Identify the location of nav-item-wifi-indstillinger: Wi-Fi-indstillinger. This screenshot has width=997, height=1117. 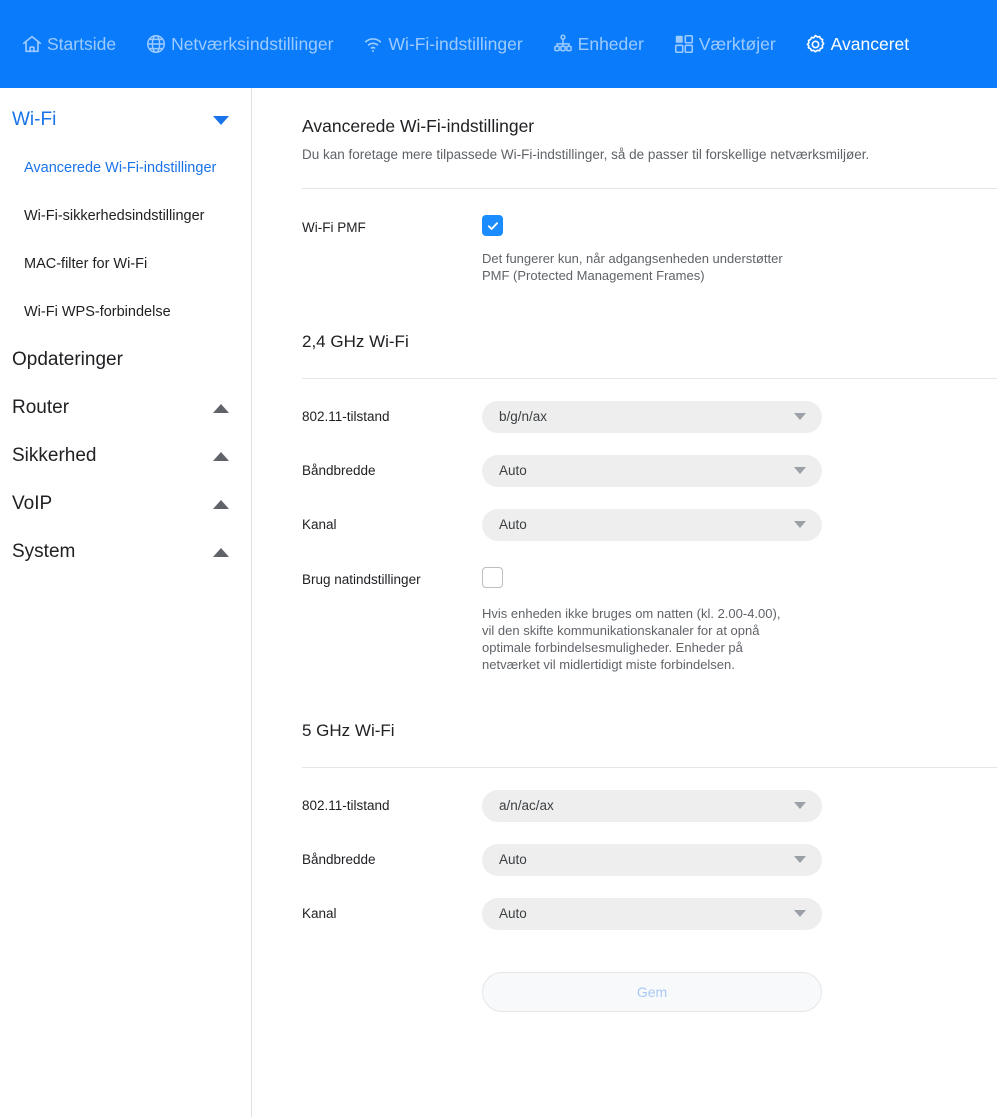
(441, 44).